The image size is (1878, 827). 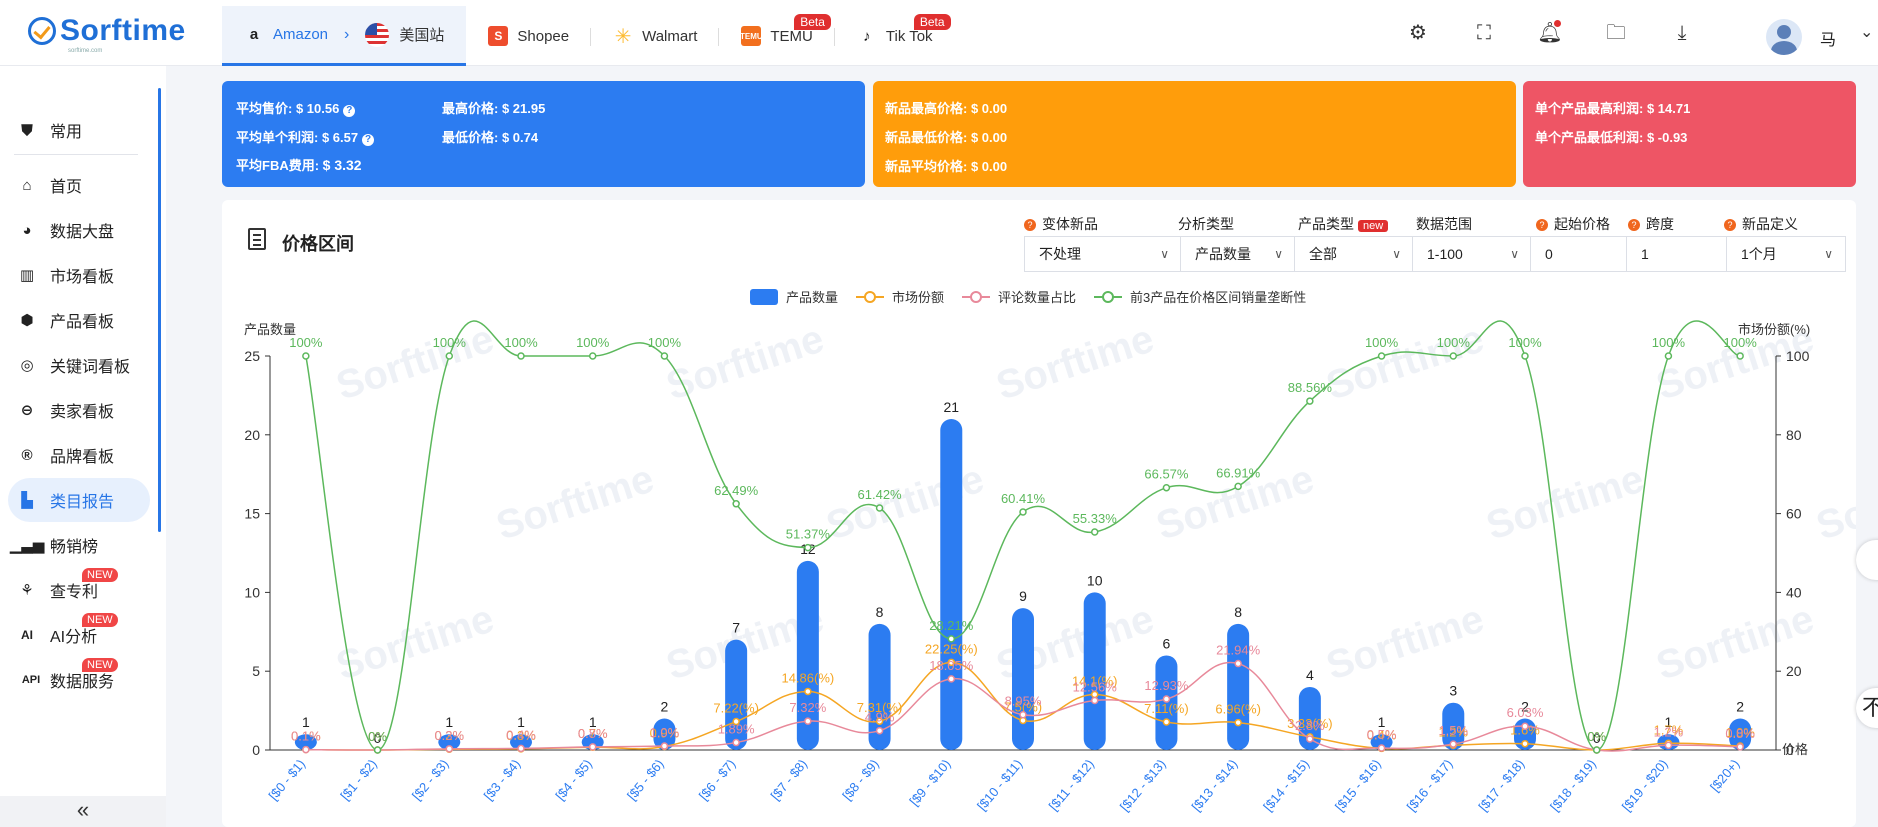 What do you see at coordinates (1682, 33) in the screenshot?
I see `download-icon: ⤓` at bounding box center [1682, 33].